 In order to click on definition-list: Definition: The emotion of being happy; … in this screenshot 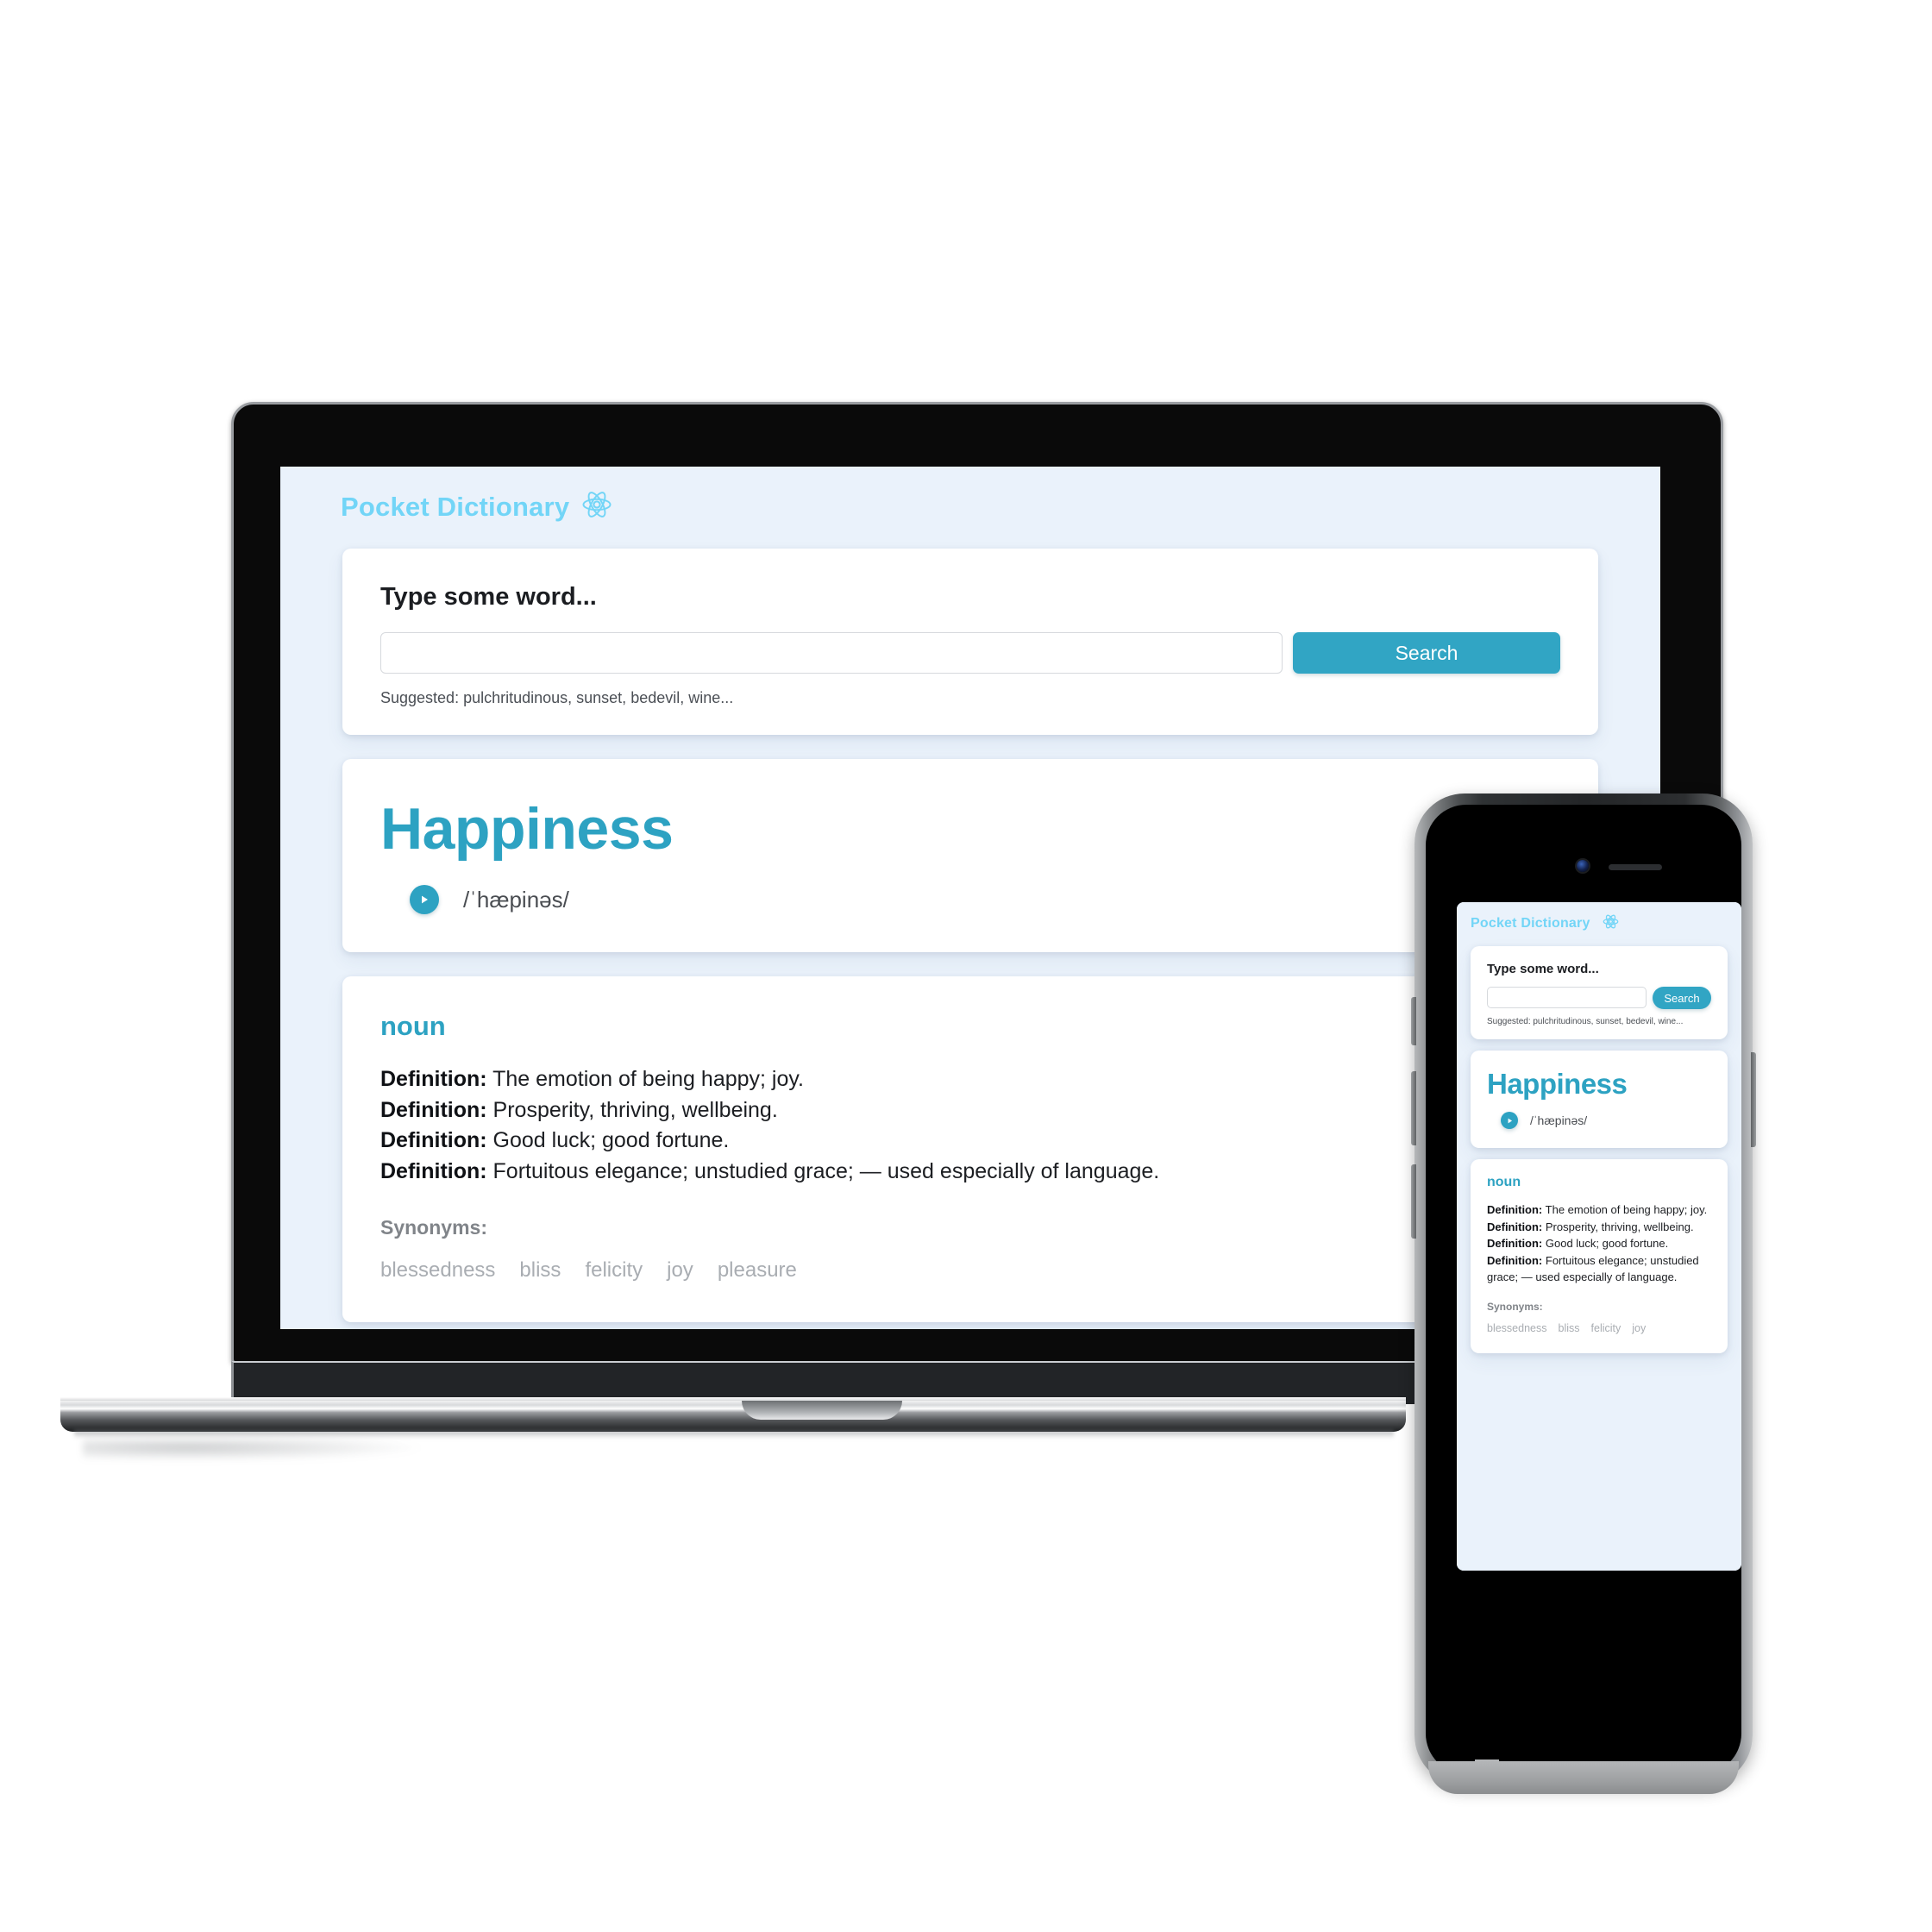, I will do `click(970, 1125)`.